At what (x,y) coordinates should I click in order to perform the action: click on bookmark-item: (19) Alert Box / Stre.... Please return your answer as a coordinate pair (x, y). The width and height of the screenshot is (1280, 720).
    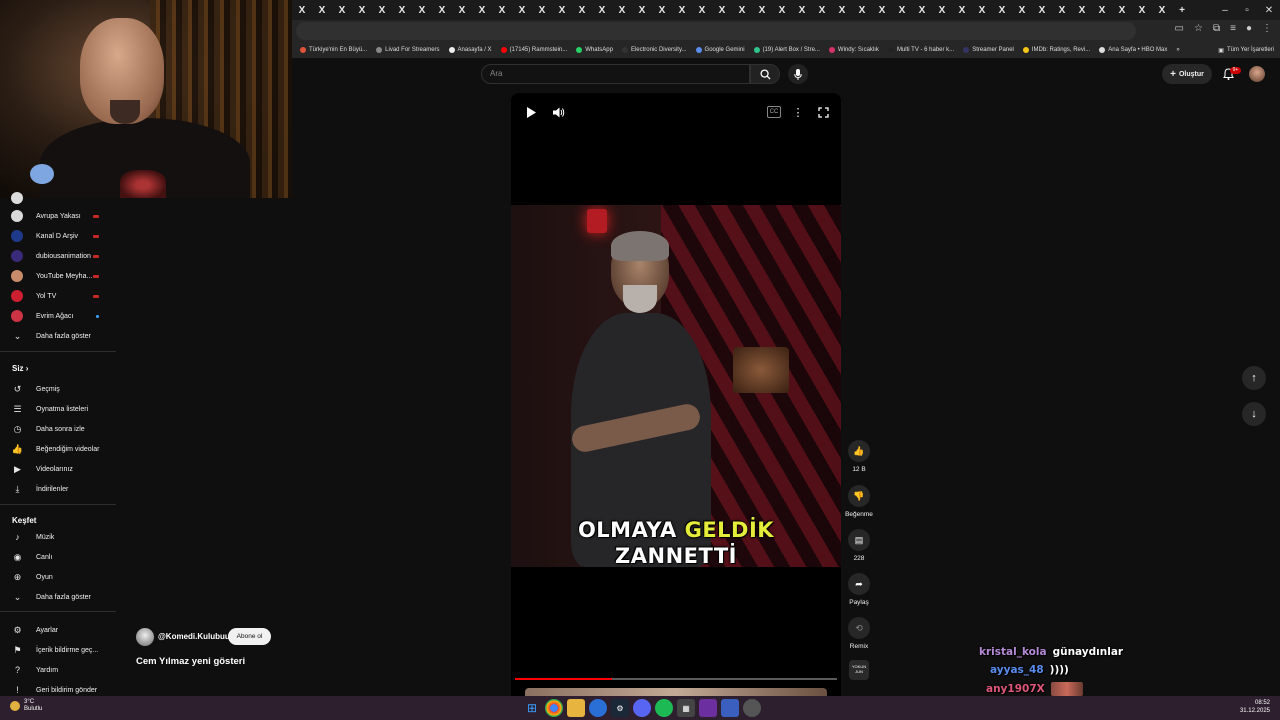
    Looking at the image, I should click on (786, 50).